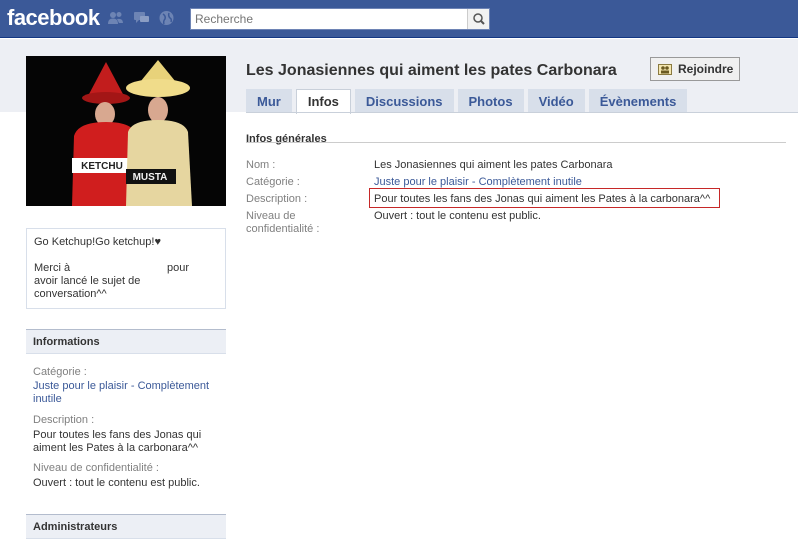  I want to click on administrators-box: Administrateurs, so click(126, 526).